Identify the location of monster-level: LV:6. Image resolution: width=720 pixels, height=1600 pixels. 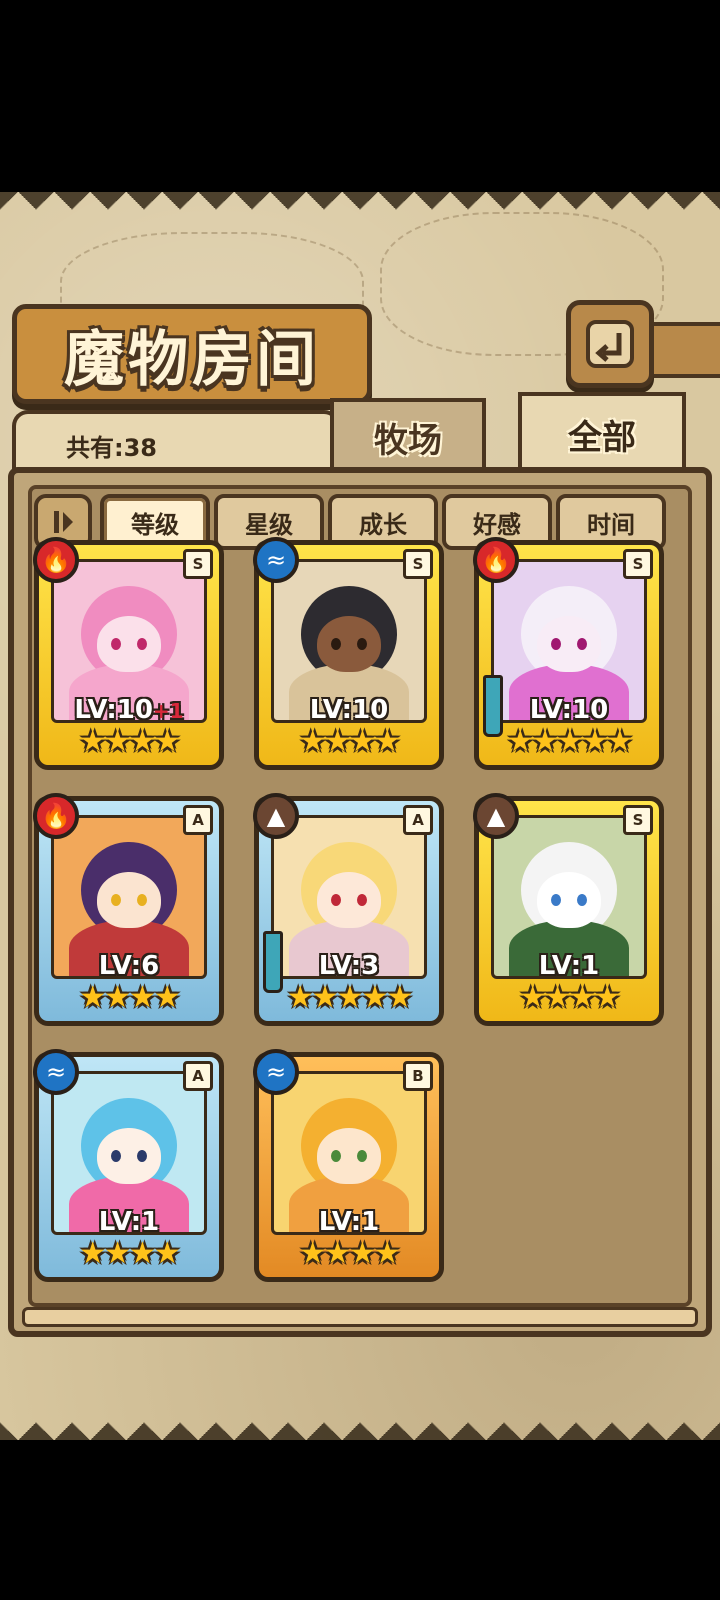
(129, 966).